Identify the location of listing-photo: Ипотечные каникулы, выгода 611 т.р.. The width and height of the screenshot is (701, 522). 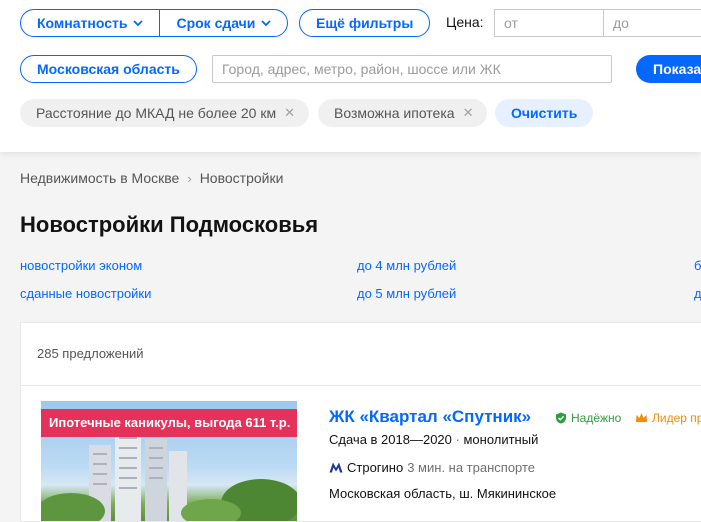
(169, 461).